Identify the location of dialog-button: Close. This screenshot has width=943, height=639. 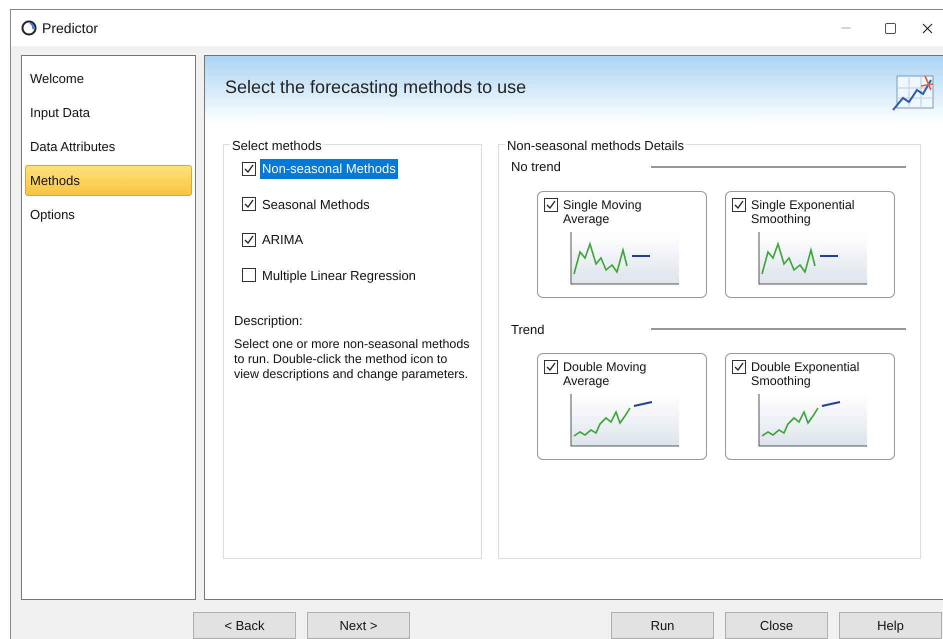
(776, 625).